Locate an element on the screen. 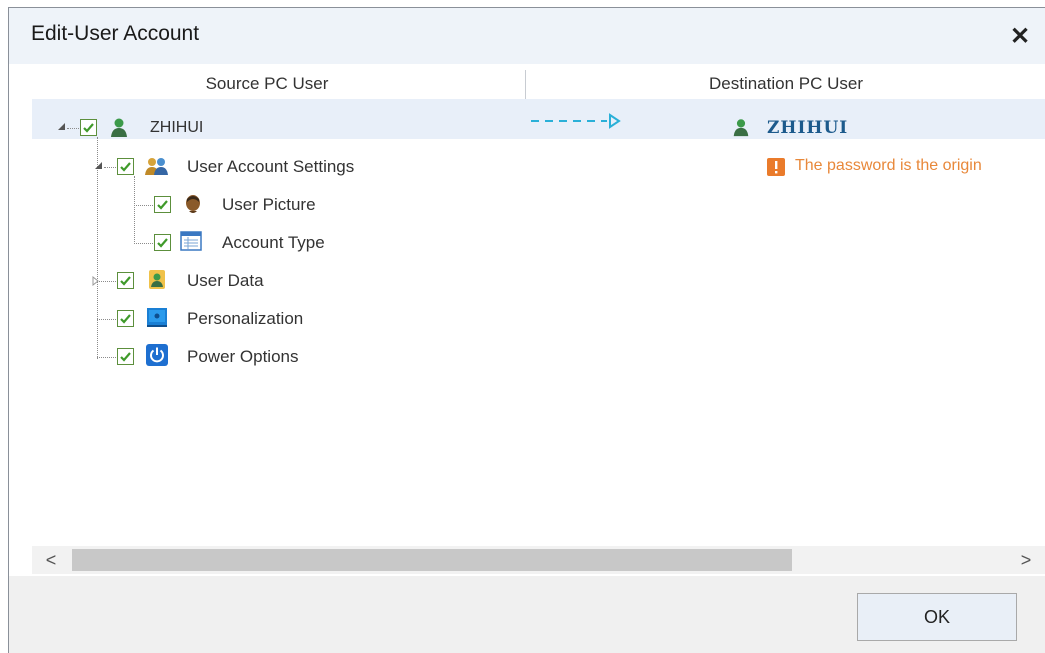  close-icon: ✕ is located at coordinates (1020, 37).